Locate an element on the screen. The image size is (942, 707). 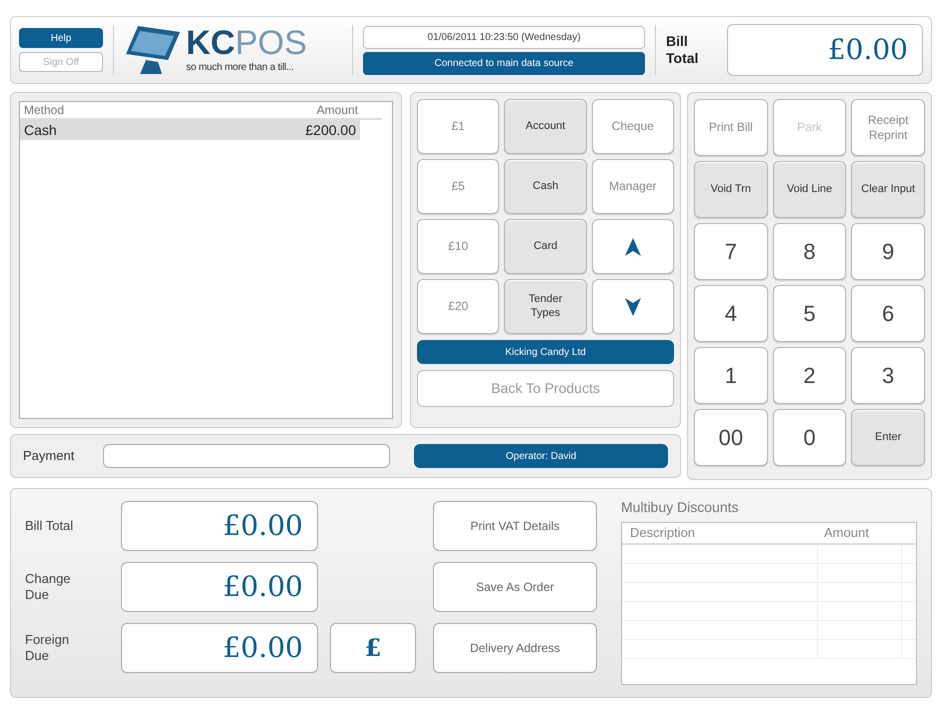
payment-label: Payment is located at coordinates (49, 456).